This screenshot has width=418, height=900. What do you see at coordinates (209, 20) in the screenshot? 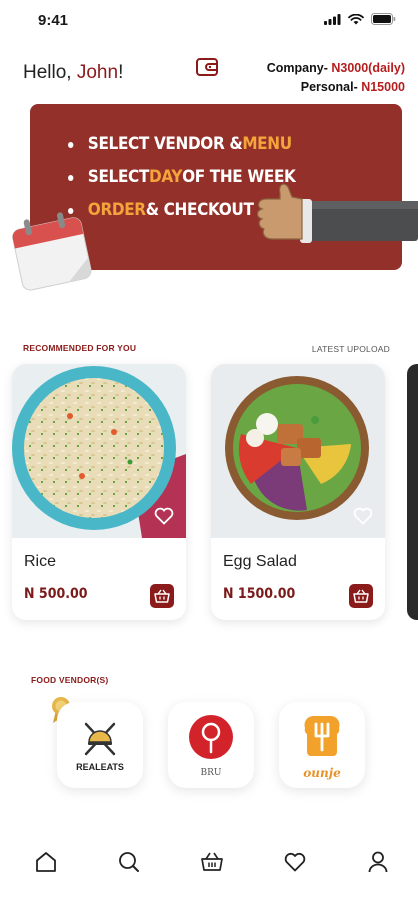
I see `status-bar: 9:41` at bounding box center [209, 20].